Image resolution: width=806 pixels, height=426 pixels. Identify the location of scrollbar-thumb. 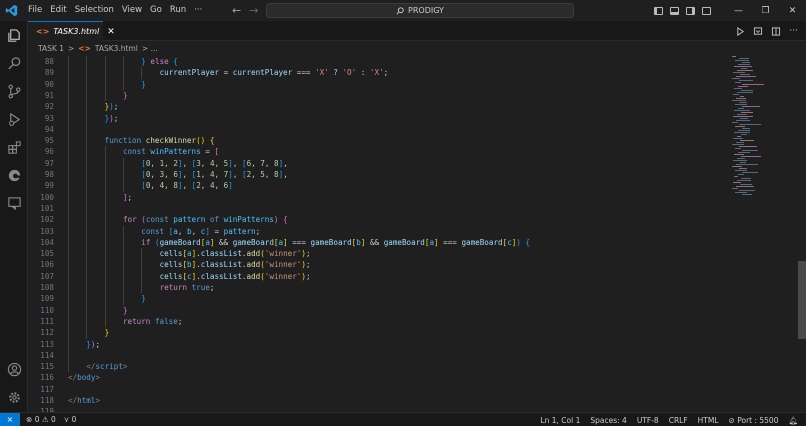
(802, 300).